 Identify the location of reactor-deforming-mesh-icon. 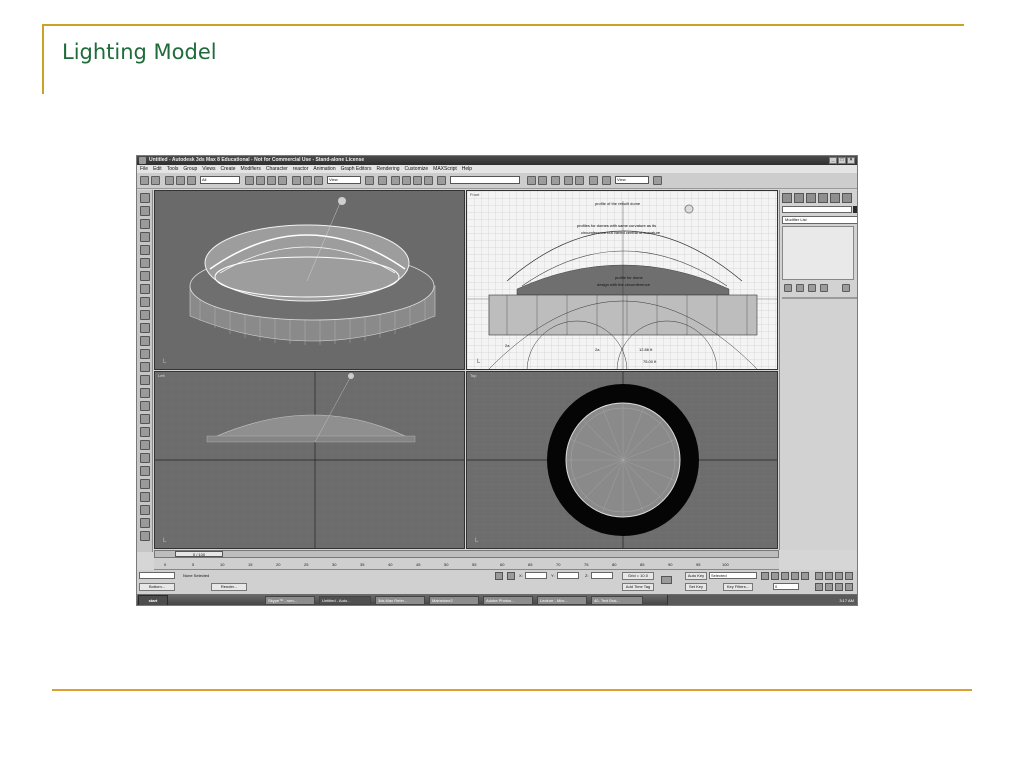
(145, 250).